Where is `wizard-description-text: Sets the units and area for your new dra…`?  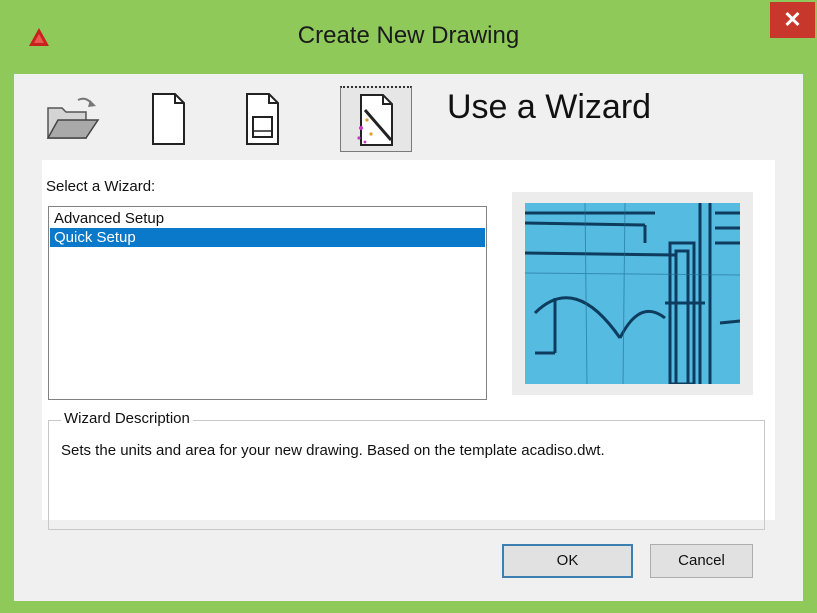 wizard-description-text: Sets the units and area for your new dra… is located at coordinates (333, 450).